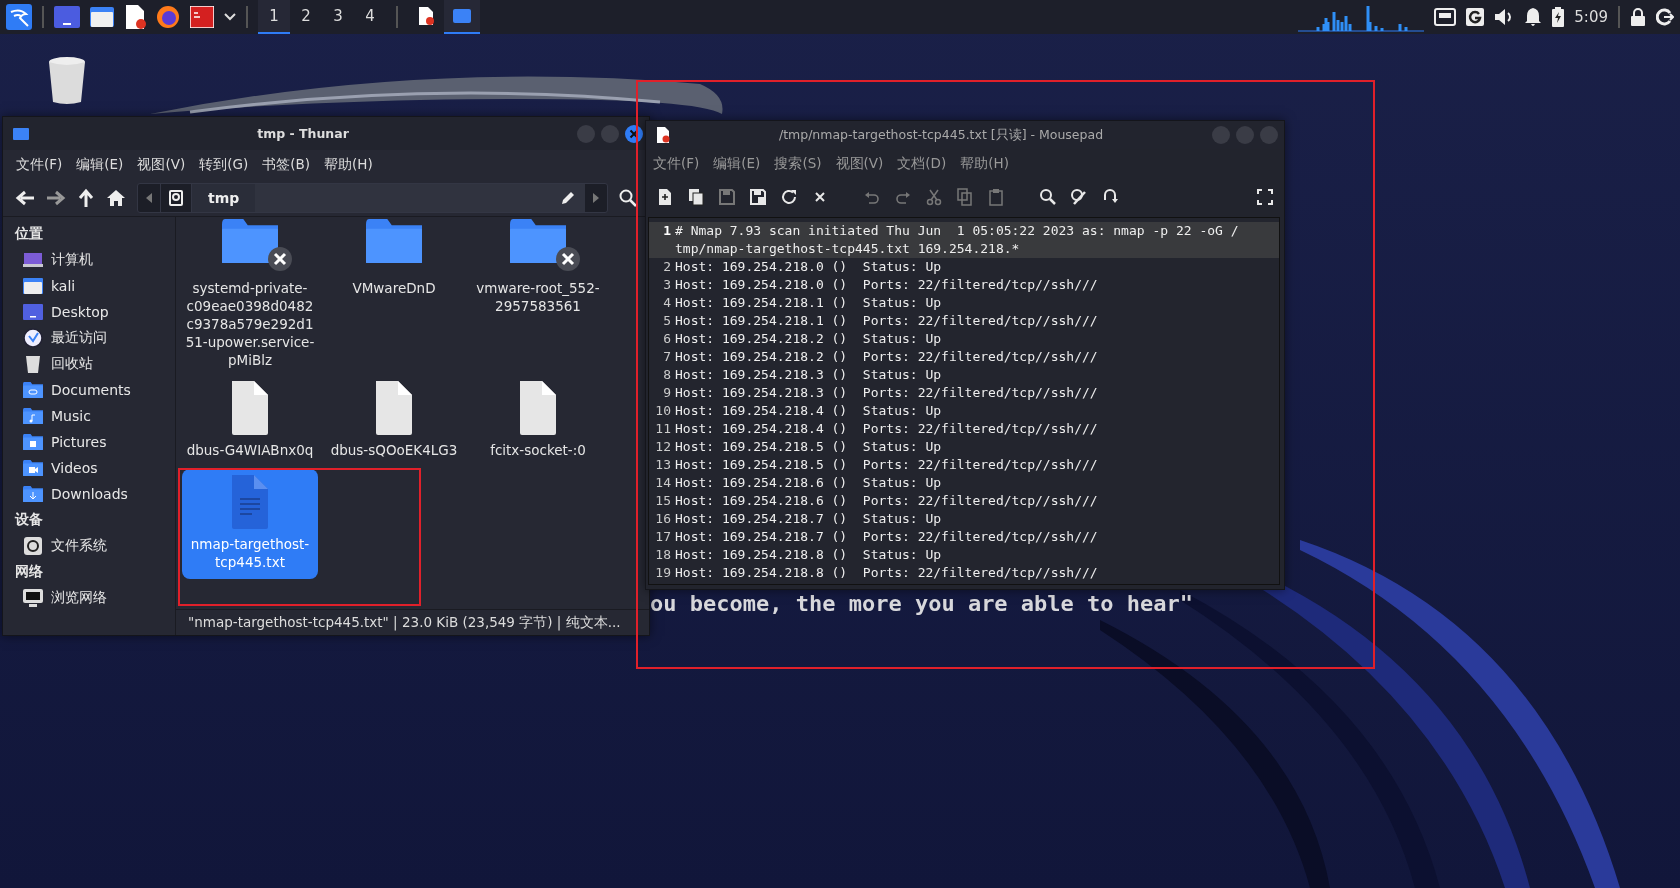 This screenshot has width=1680, height=888. I want to click on sidebar-item: 文件系统, so click(79, 546).